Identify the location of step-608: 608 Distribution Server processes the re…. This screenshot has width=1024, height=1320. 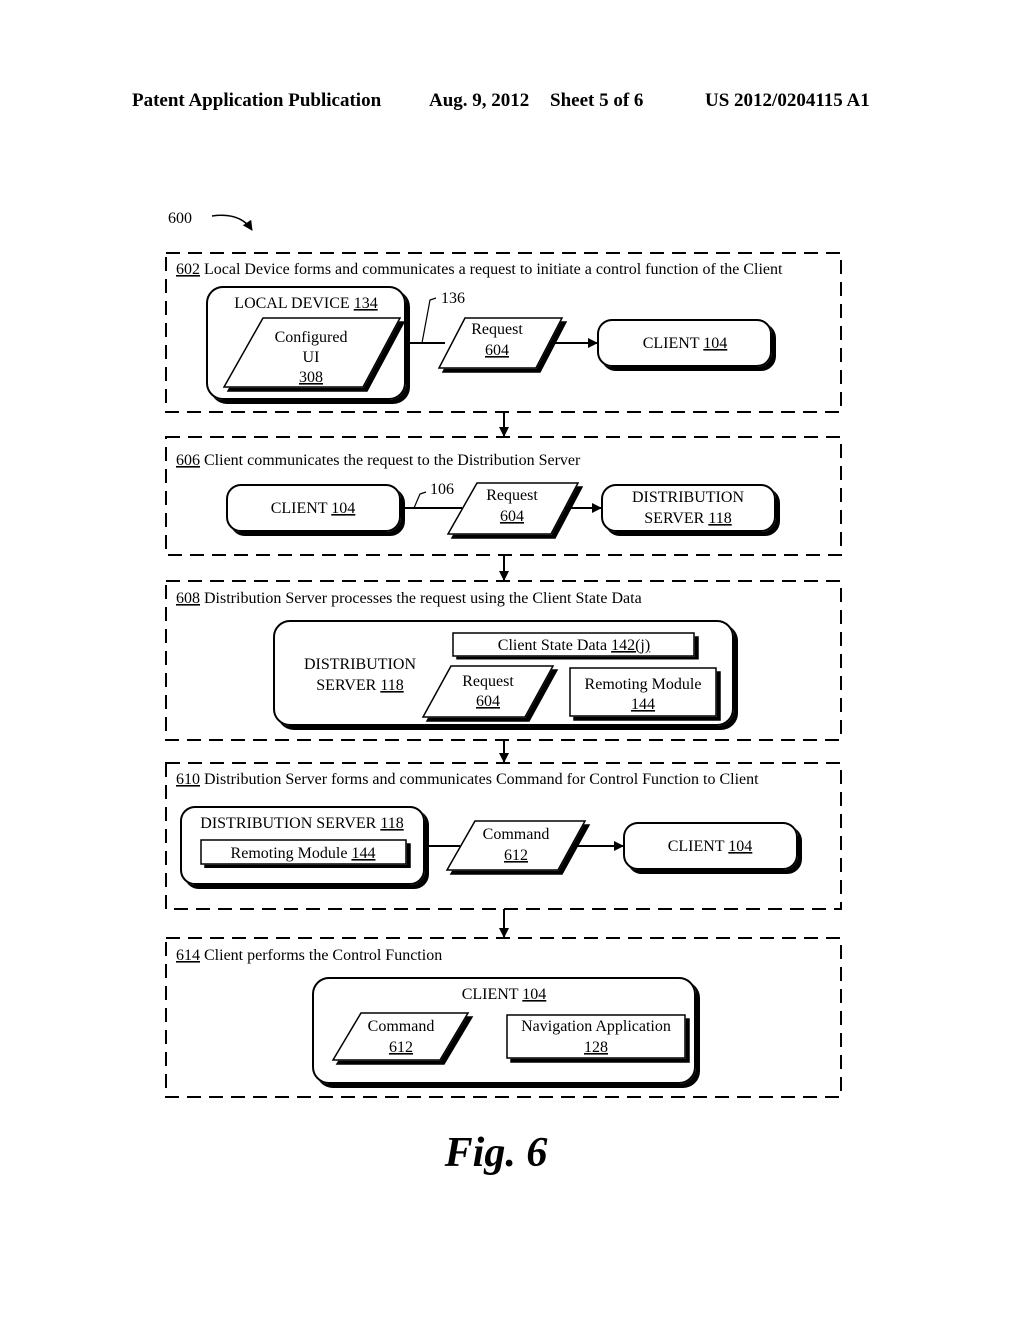
(503, 660).